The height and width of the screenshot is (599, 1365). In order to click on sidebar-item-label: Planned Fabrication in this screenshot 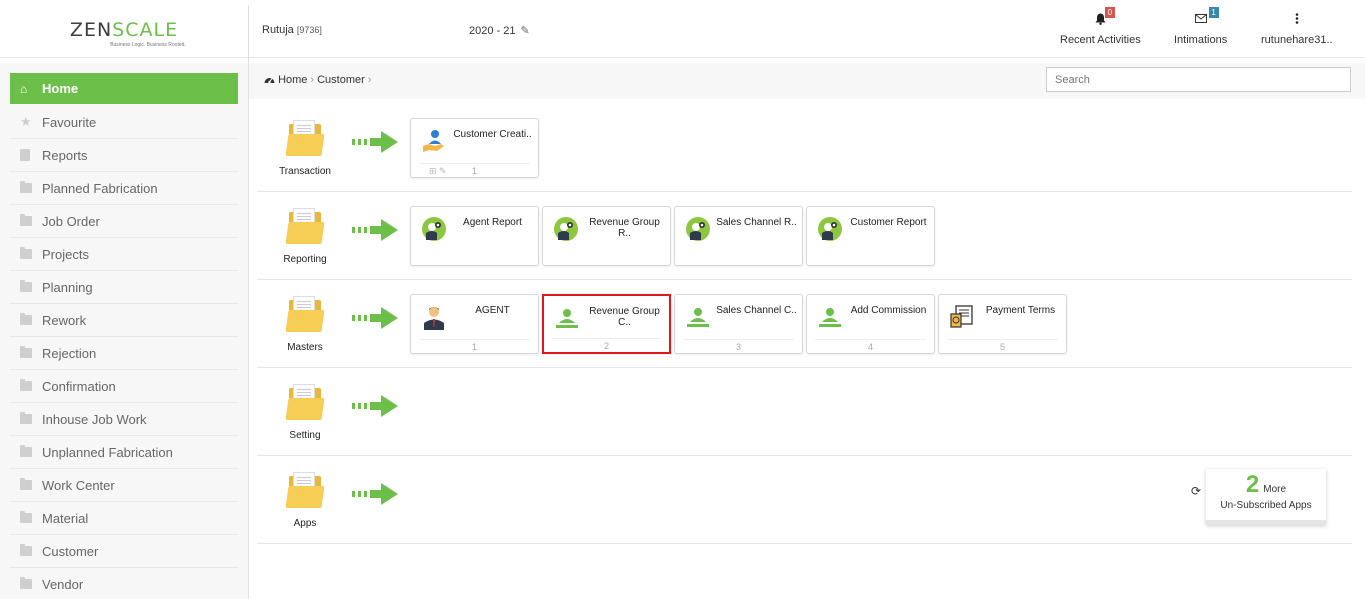, I will do `click(100, 188)`.